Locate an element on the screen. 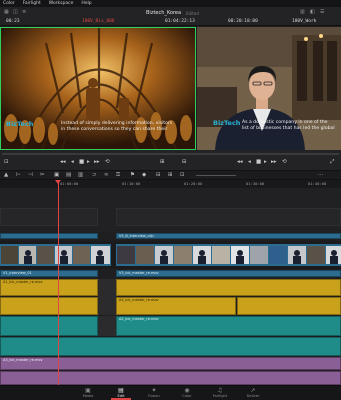  ruler-label: 01:10:00 is located at coordinates (131, 183).